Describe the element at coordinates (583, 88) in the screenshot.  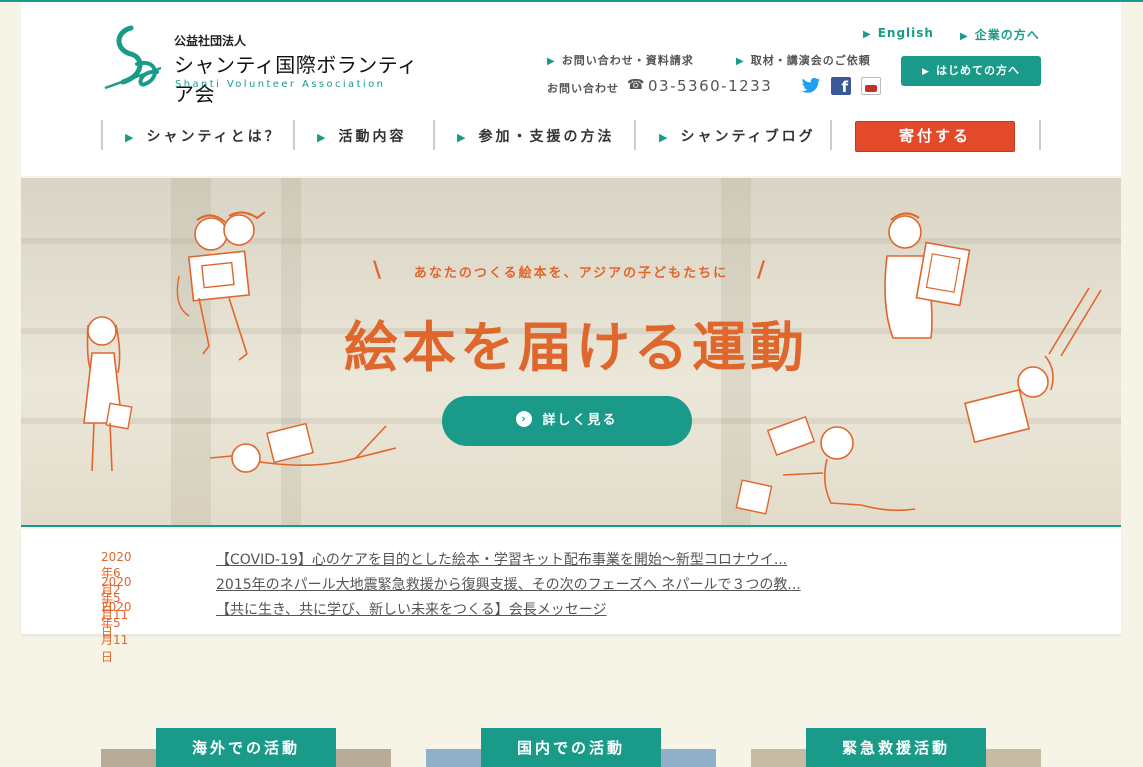
I see `phone-label: お問い合わせ` at that location.